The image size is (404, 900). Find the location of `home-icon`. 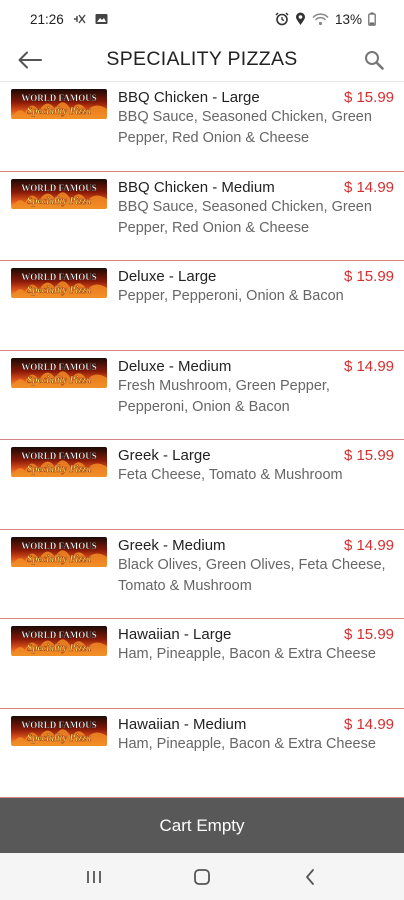

home-icon is located at coordinates (202, 876).